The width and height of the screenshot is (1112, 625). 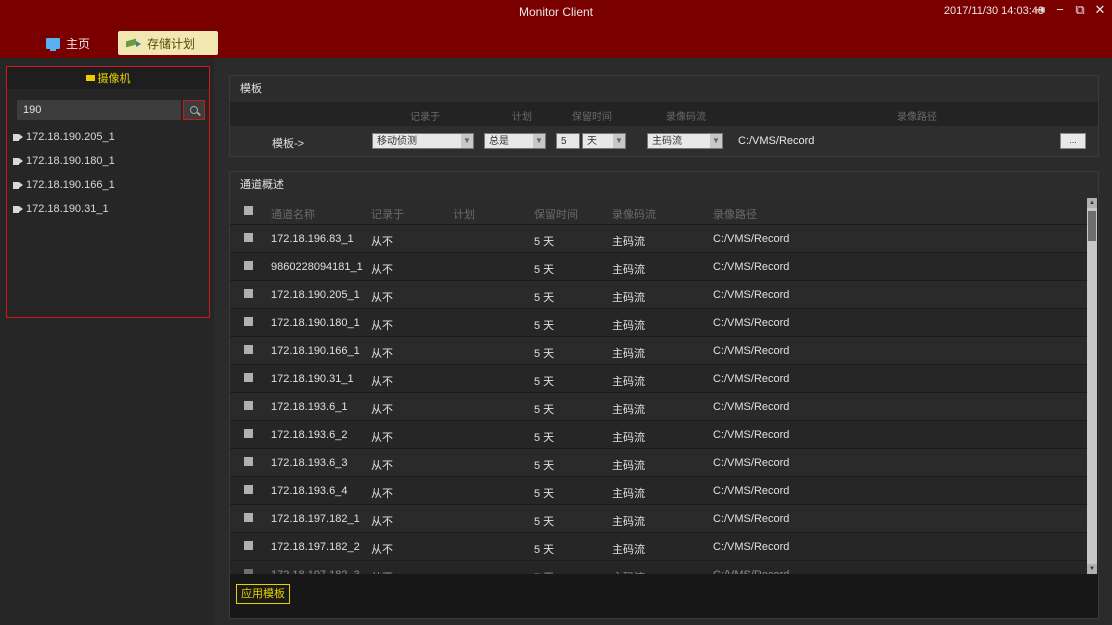 I want to click on cell-name: 172.18.196.83_1, so click(x=312, y=239).